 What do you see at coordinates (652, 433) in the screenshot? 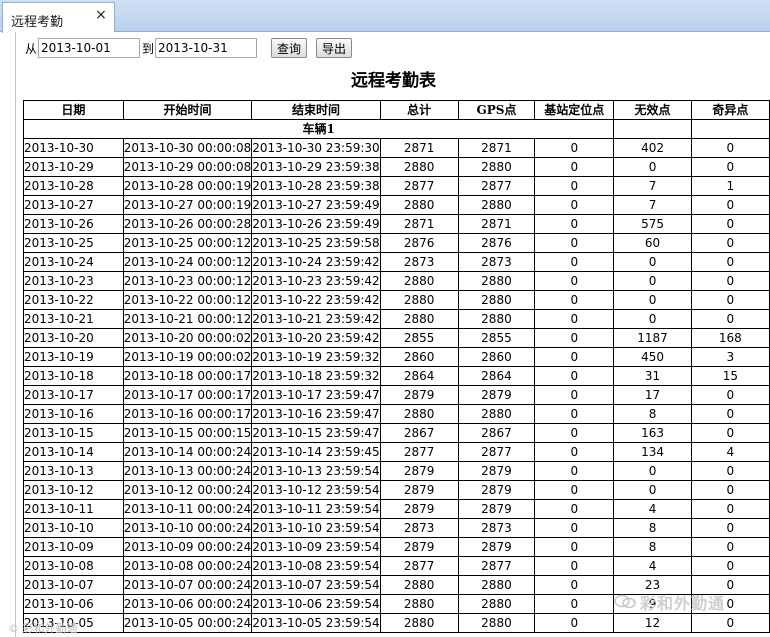
I see `cell-invalid: 163` at bounding box center [652, 433].